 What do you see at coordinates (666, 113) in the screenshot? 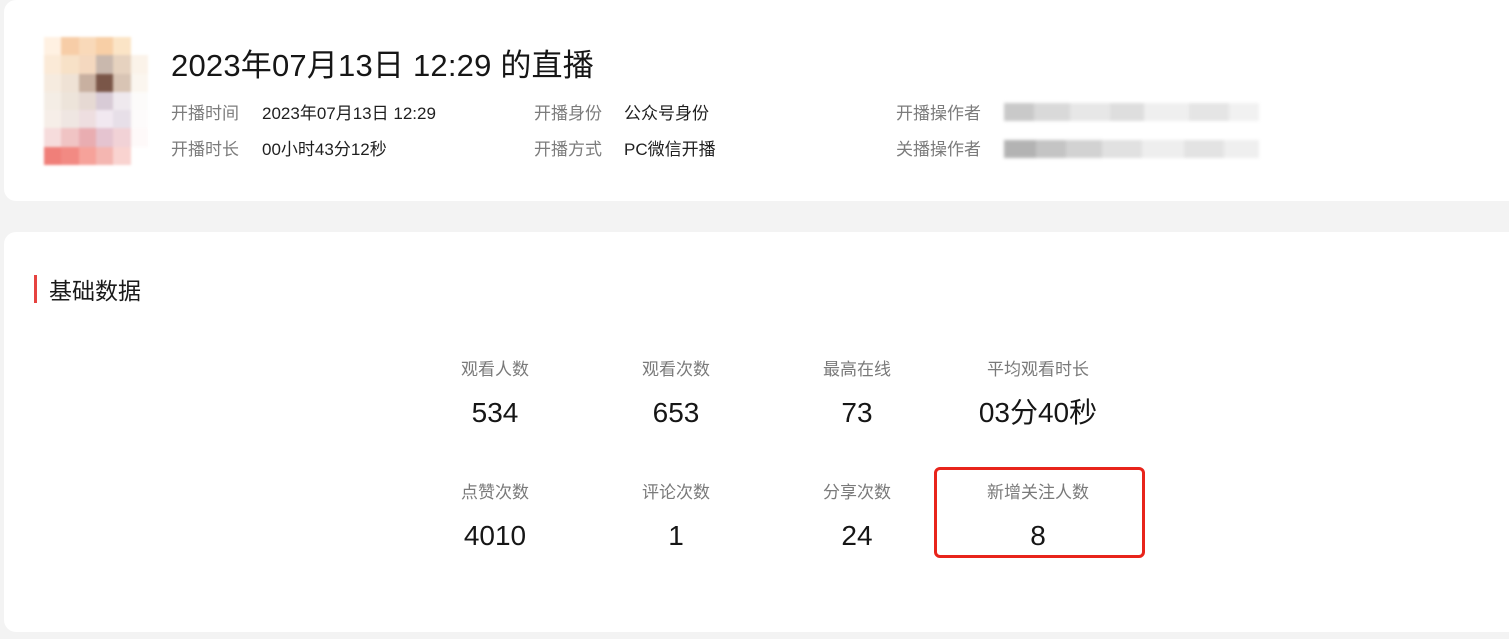
I see `identity-value: 公众号身份` at bounding box center [666, 113].